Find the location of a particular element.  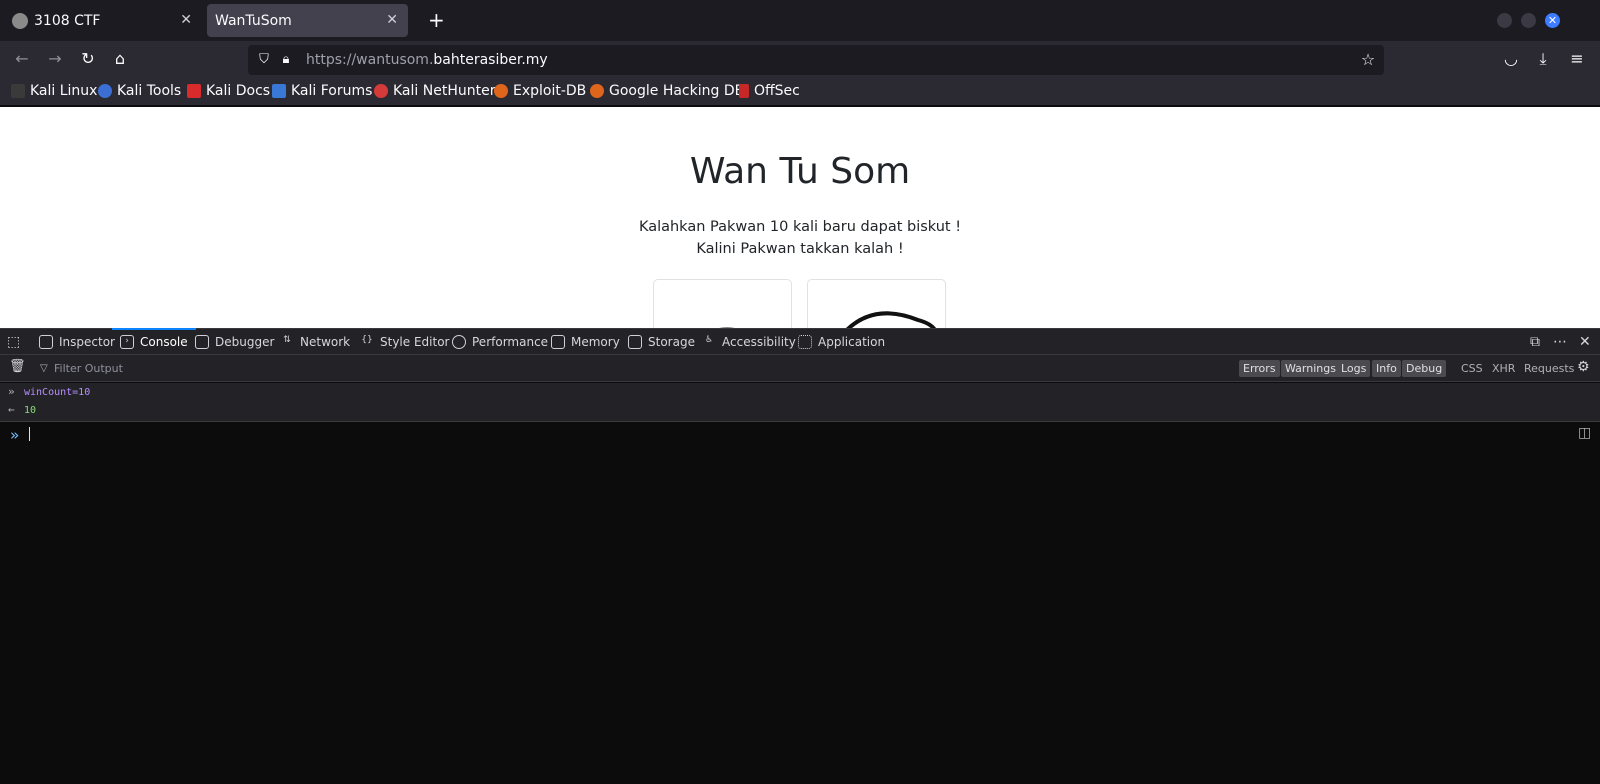

inspector-icon is located at coordinates (46, 342).